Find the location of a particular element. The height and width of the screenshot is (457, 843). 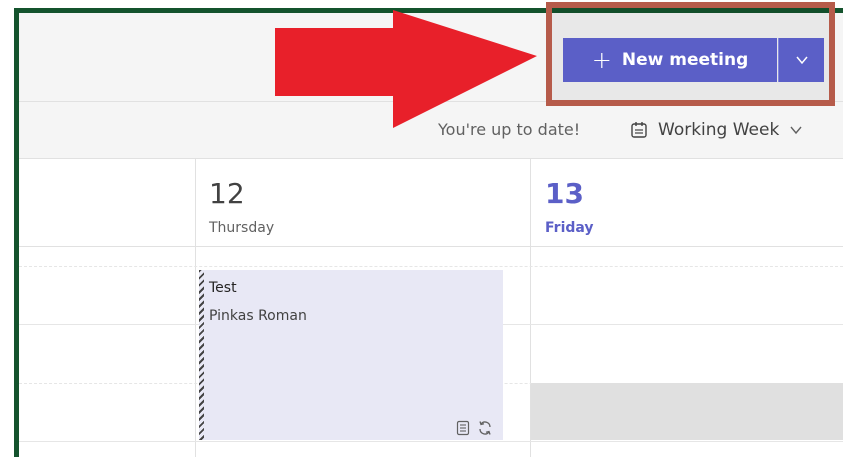

new-meeting-button: + New meeting is located at coordinates (670, 60).